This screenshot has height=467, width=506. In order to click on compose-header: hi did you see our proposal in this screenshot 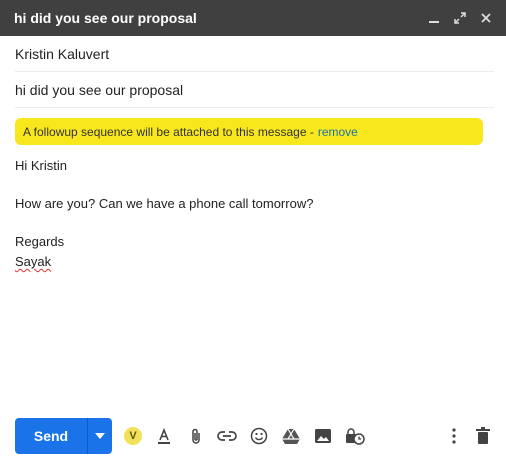, I will do `click(253, 18)`.